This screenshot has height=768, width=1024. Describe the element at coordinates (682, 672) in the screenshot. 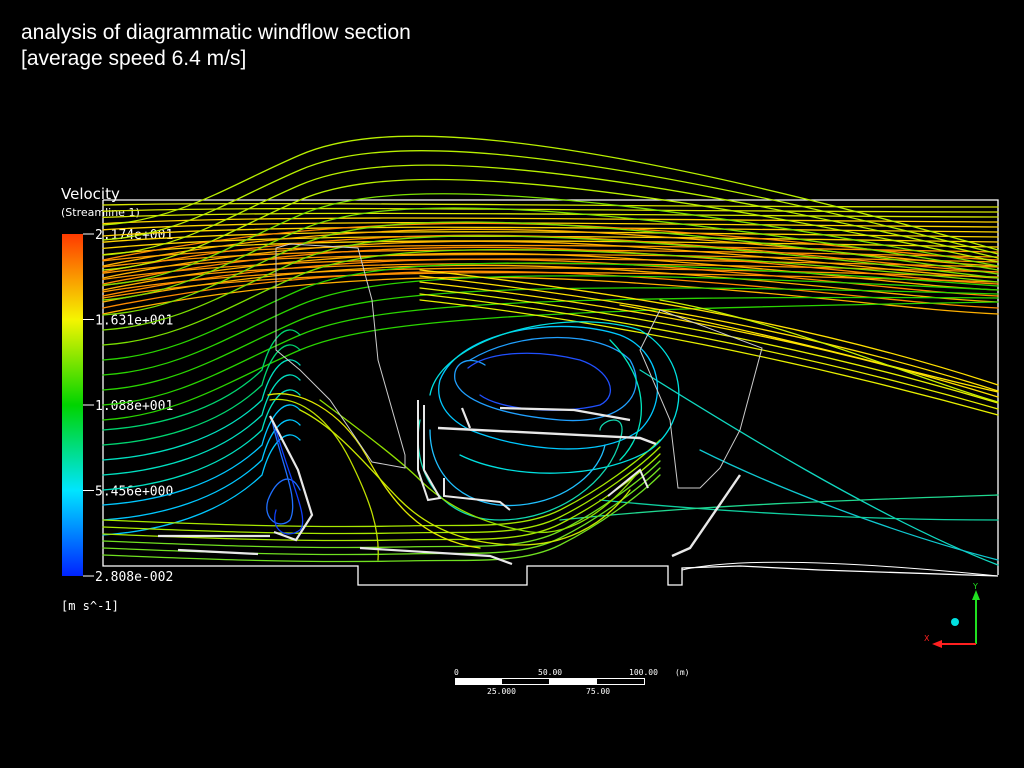

I see `scale-unit: (m)` at that location.